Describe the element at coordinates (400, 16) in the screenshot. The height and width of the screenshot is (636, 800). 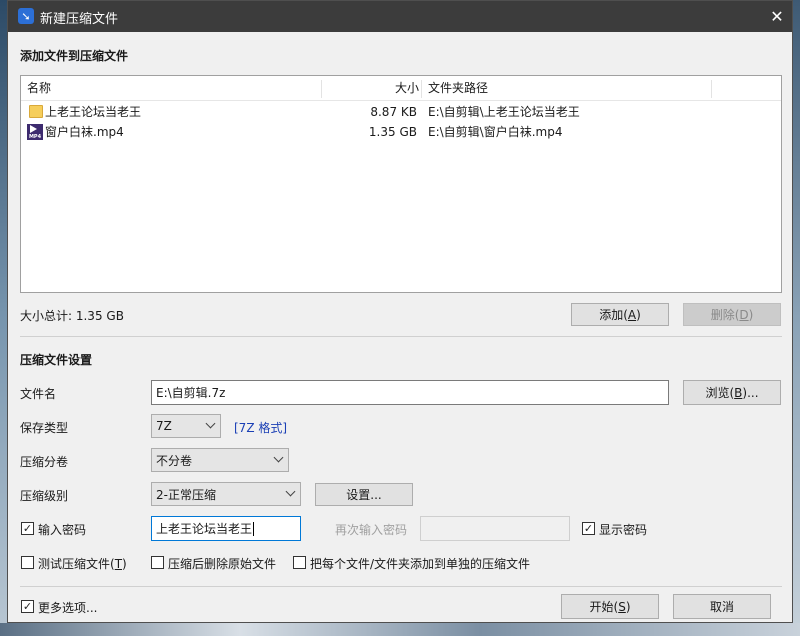
I see `title-bar: ➘ 新建压缩文件 ✕` at that location.